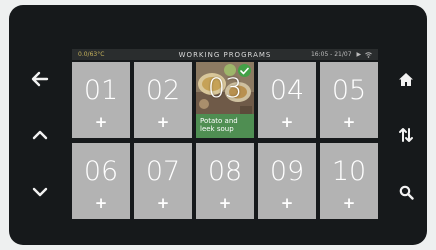 This screenshot has width=436, height=250. I want to click on chevron-up-icon, so click(40, 135).